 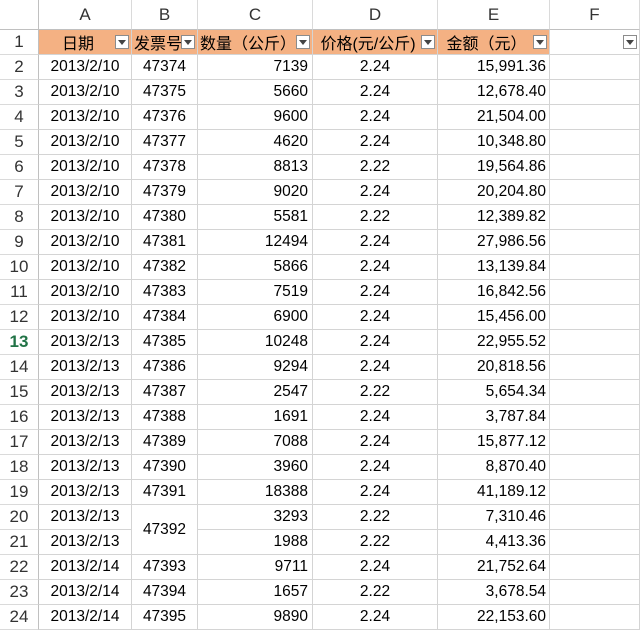 What do you see at coordinates (255, 417) in the screenshot?
I see `cell-qty: 1691` at bounding box center [255, 417].